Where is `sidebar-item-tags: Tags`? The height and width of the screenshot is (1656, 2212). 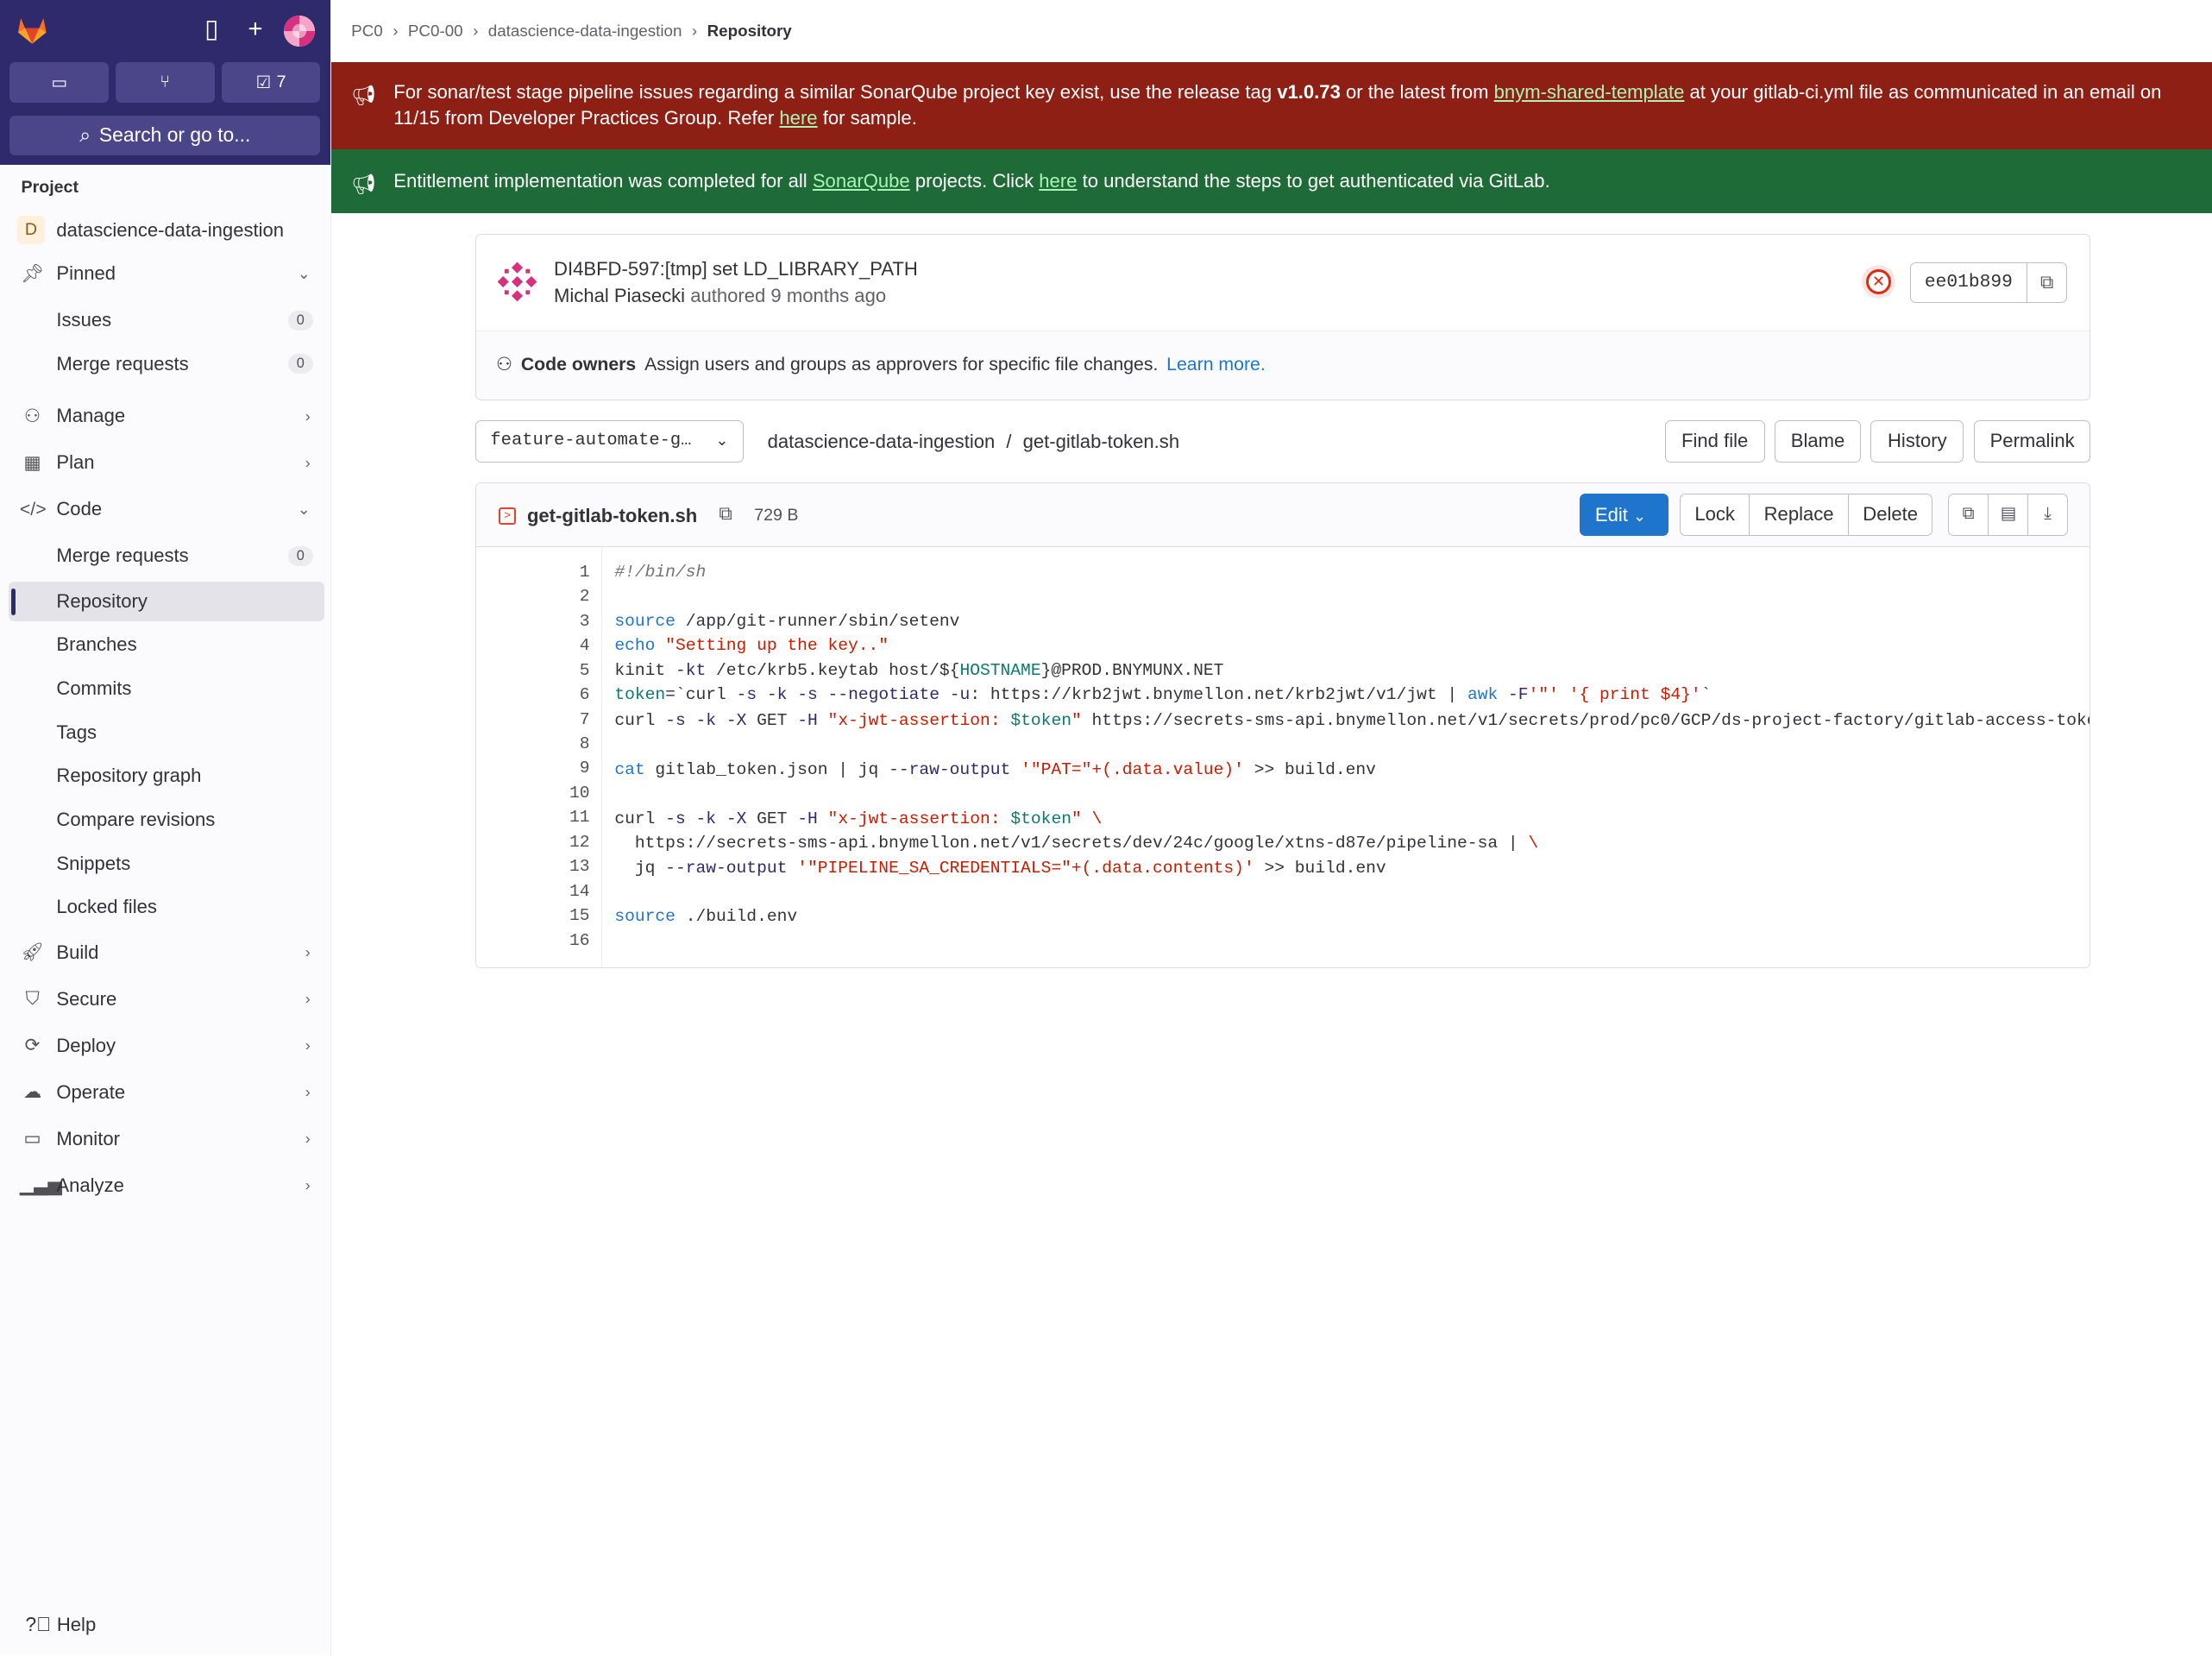
sidebar-item-tags: Tags is located at coordinates (167, 732).